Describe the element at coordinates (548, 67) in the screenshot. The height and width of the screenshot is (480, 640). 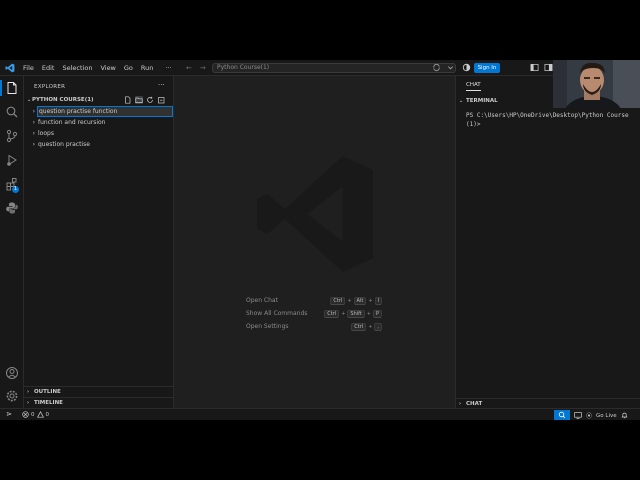
I see `toggle-panel-icon` at that location.